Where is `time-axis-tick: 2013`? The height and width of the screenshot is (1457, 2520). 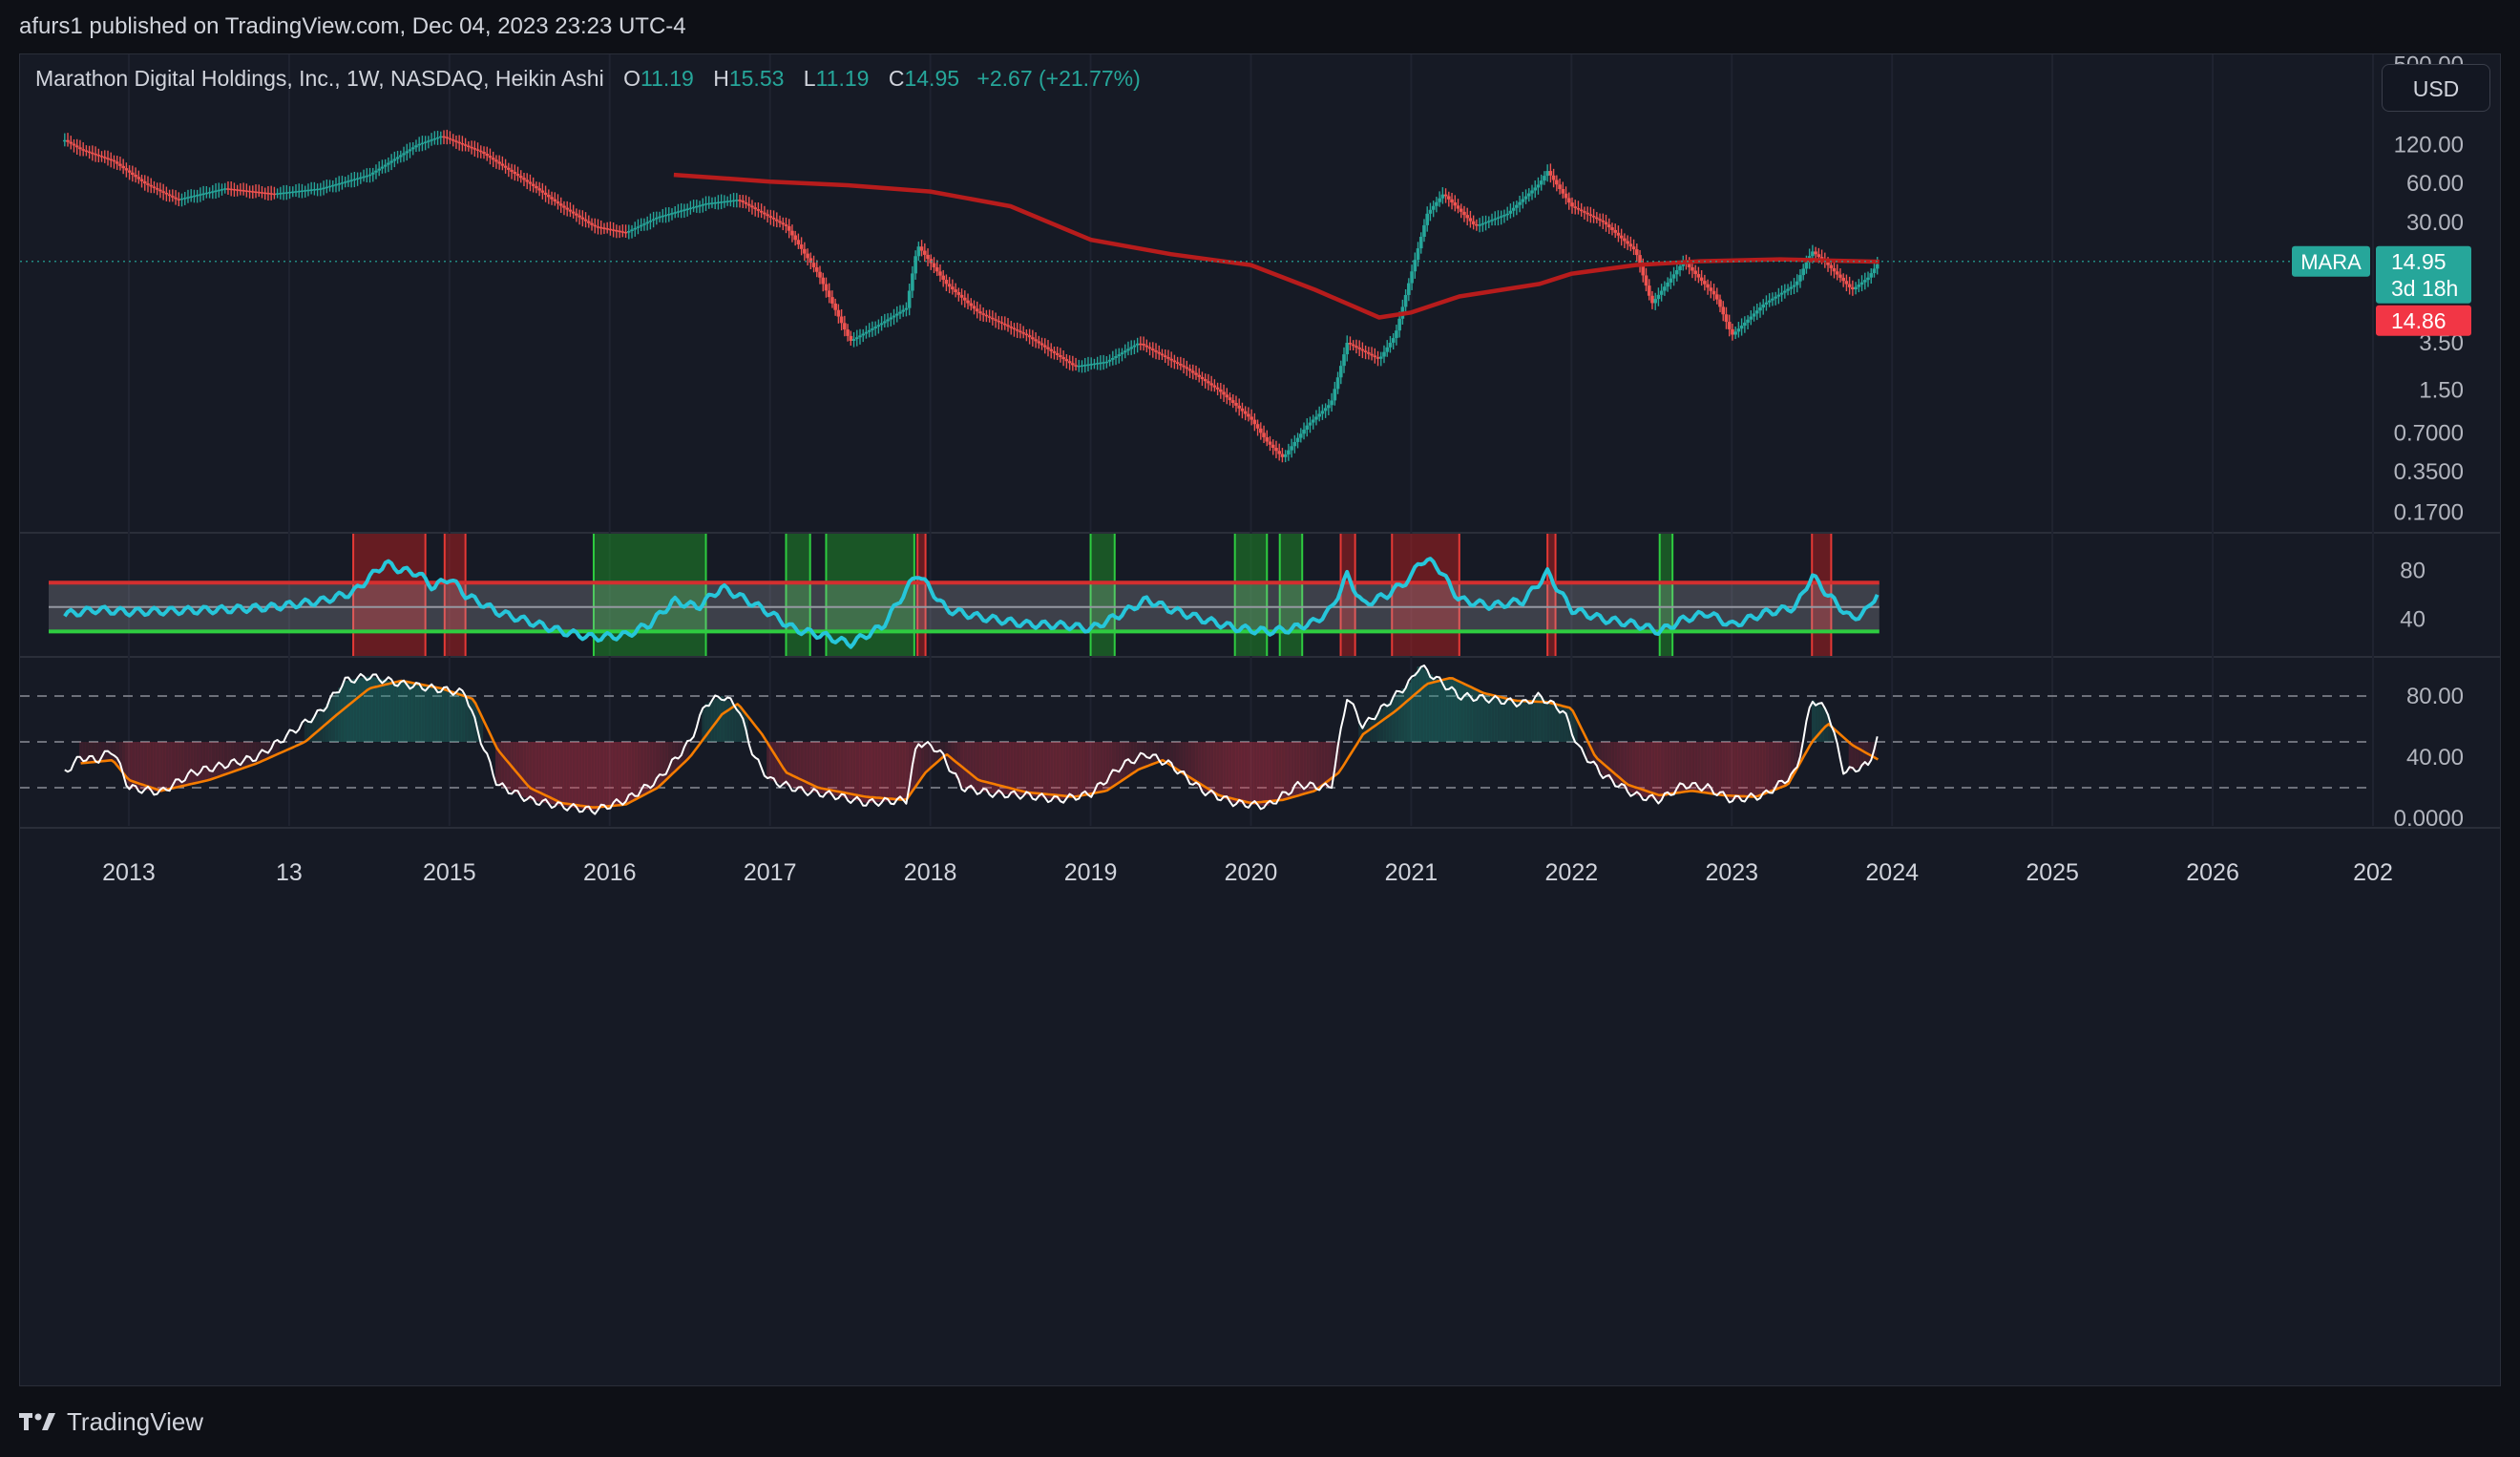 time-axis-tick: 2013 is located at coordinates (129, 872).